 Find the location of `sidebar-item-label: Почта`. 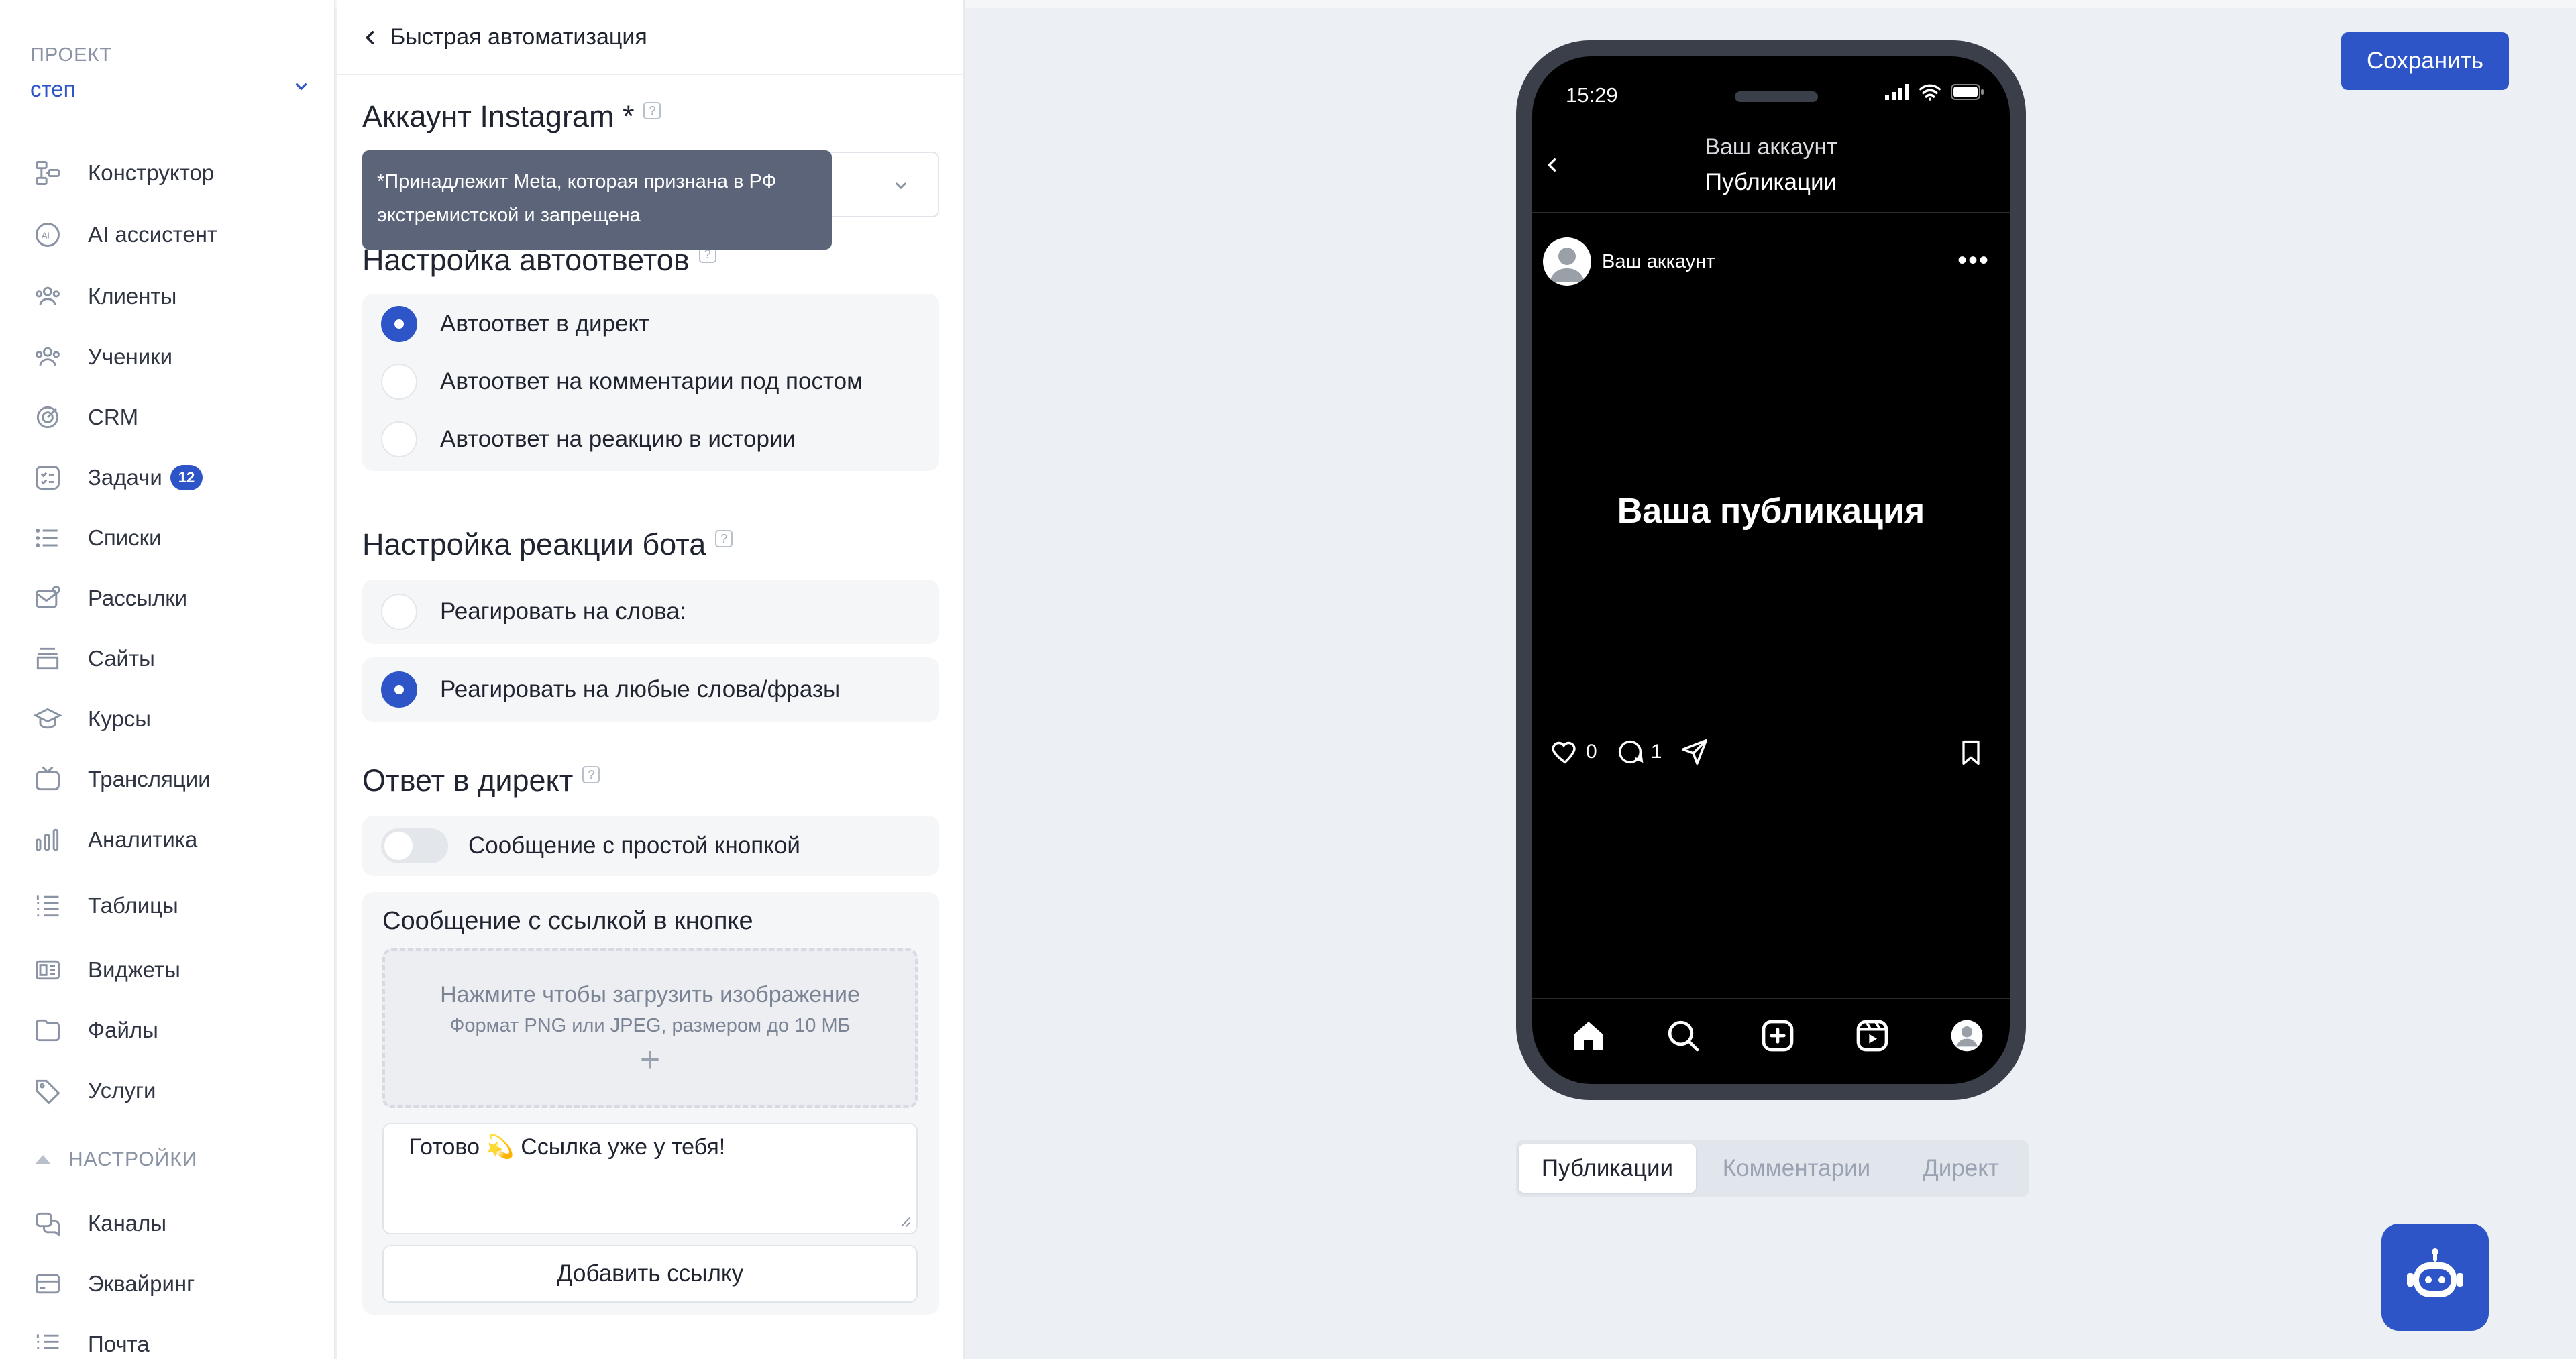

sidebar-item-label: Почта is located at coordinates (119, 1343).